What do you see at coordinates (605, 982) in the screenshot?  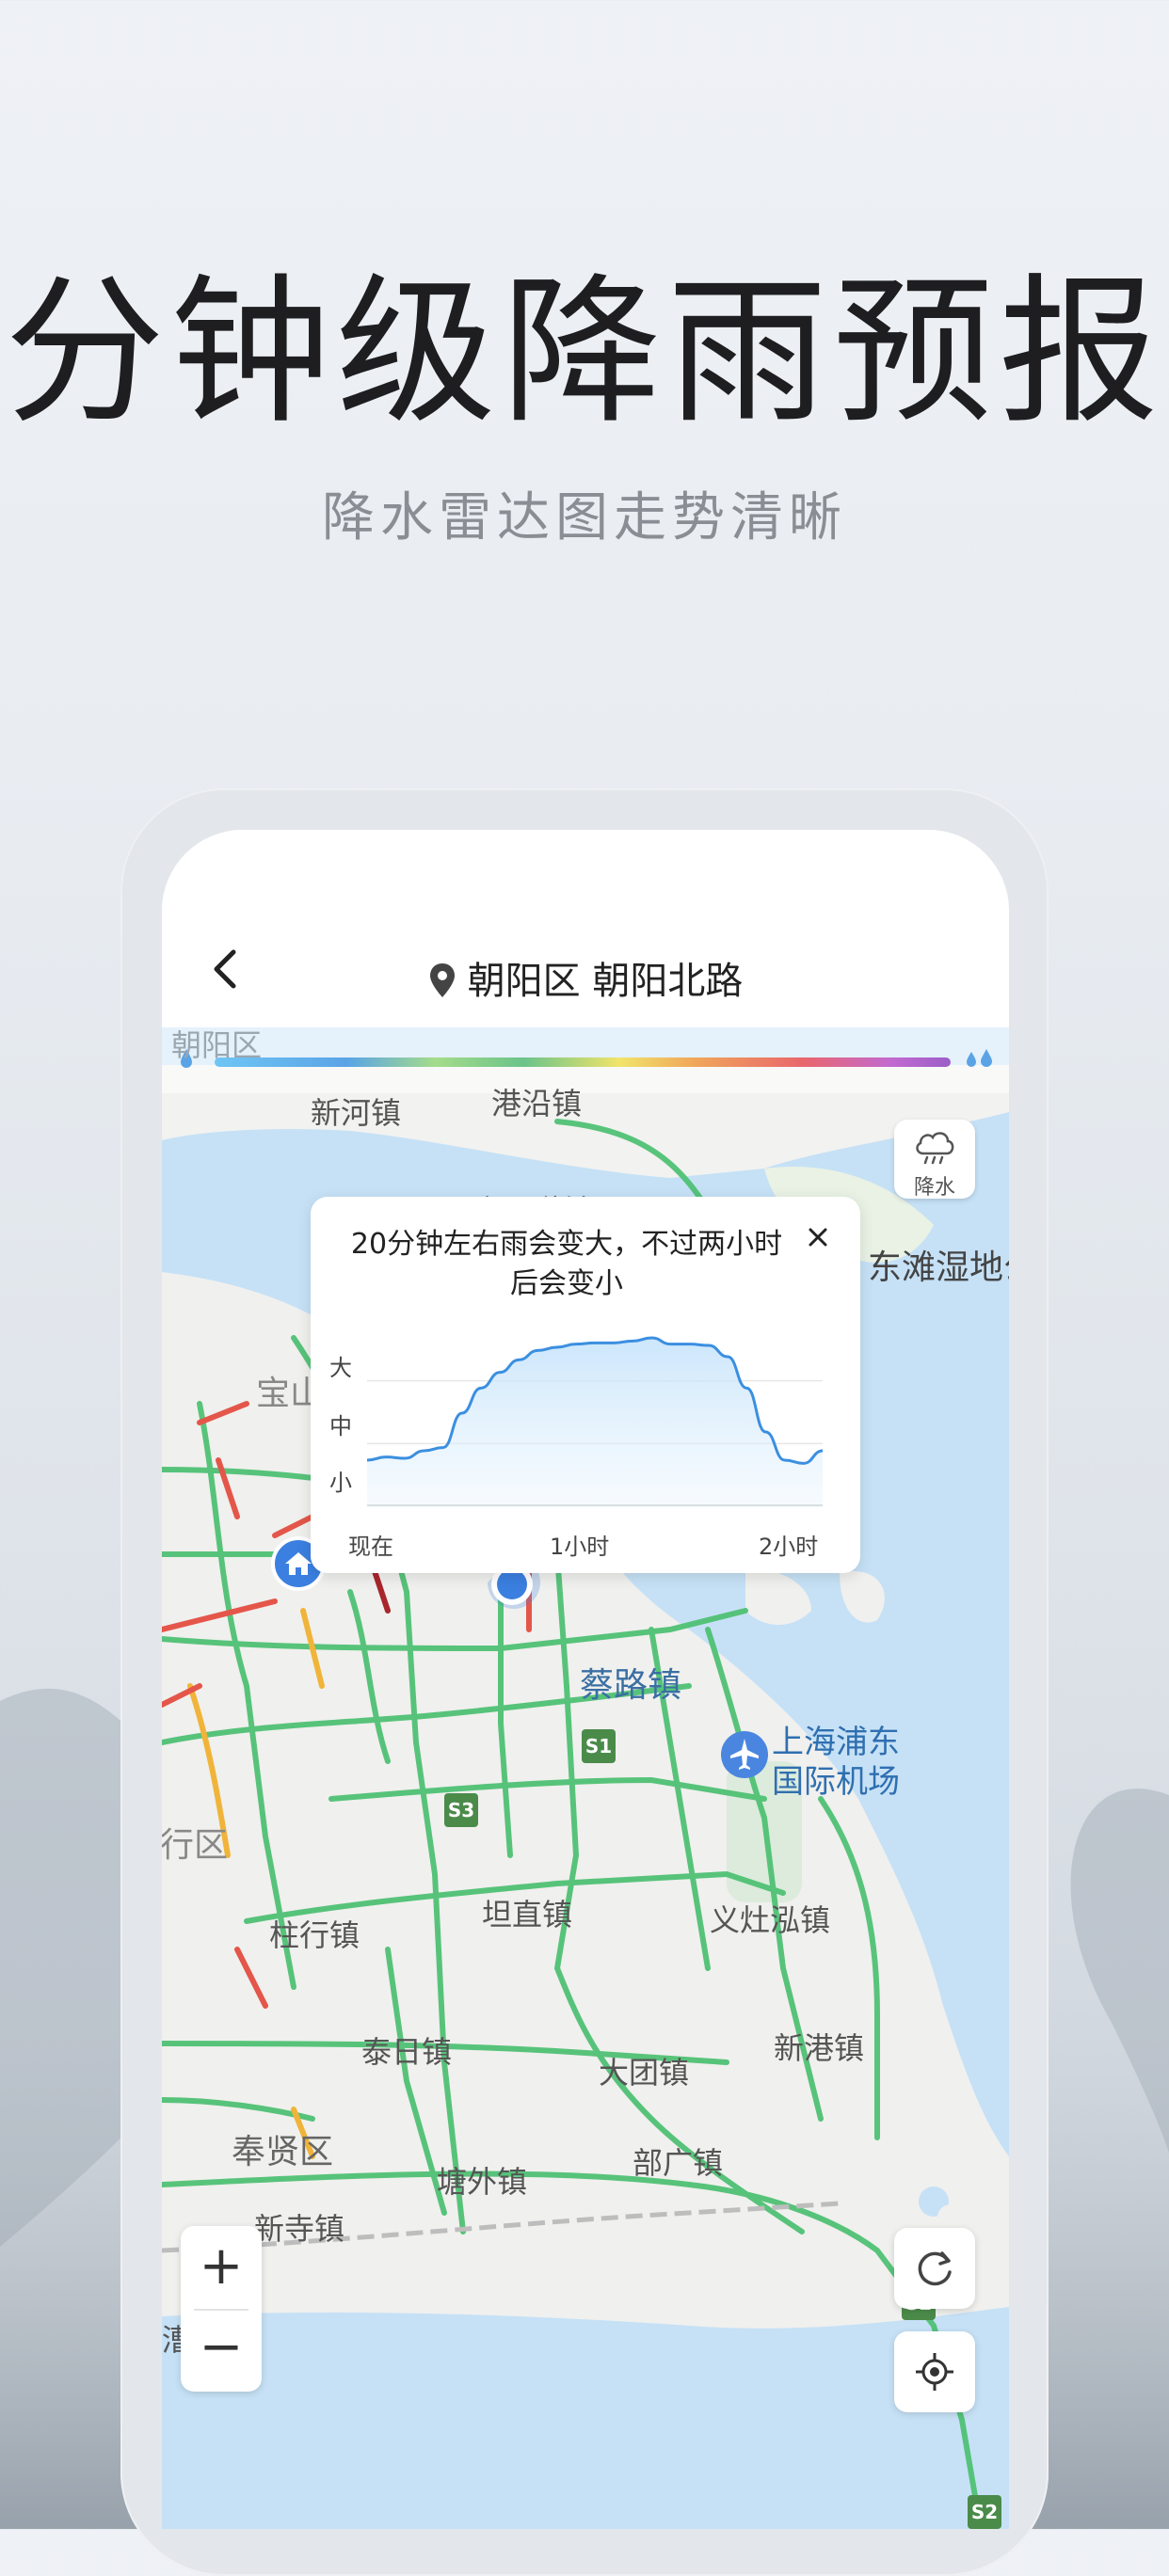 I see `location-text: 朝阳区 朝阳北路` at bounding box center [605, 982].